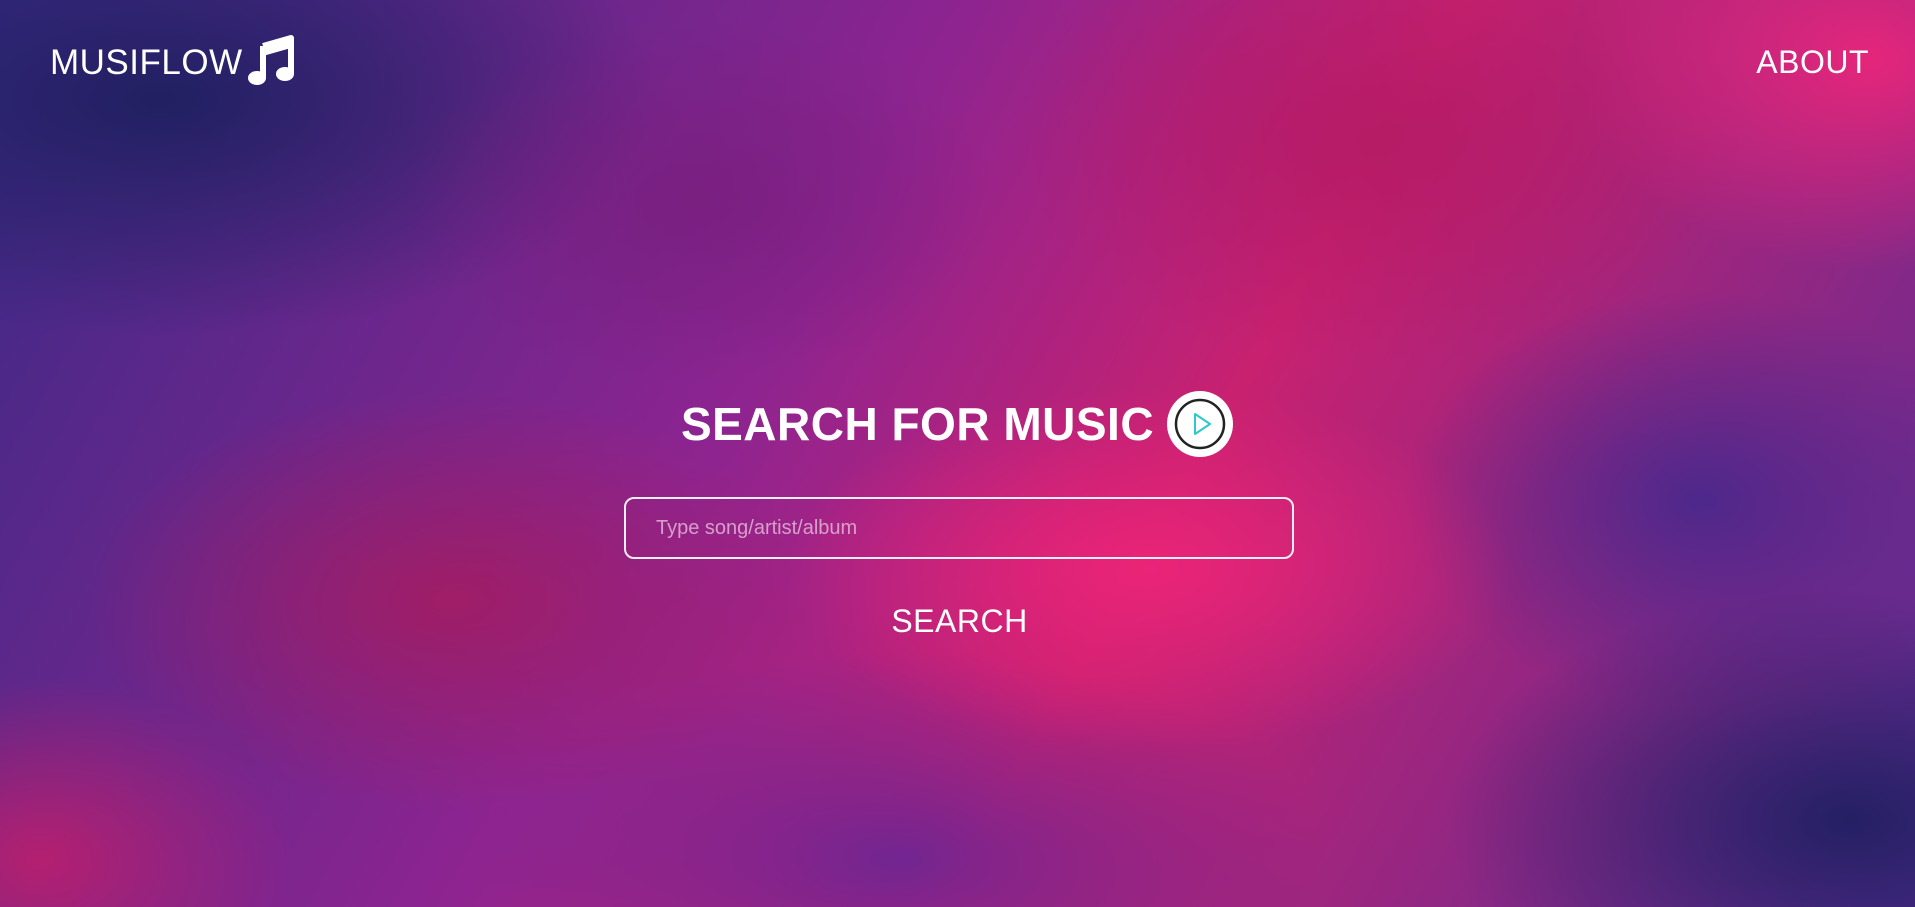 The height and width of the screenshot is (907, 1915). I want to click on page-title: SEARCH FOR MUSIC, so click(917, 424).